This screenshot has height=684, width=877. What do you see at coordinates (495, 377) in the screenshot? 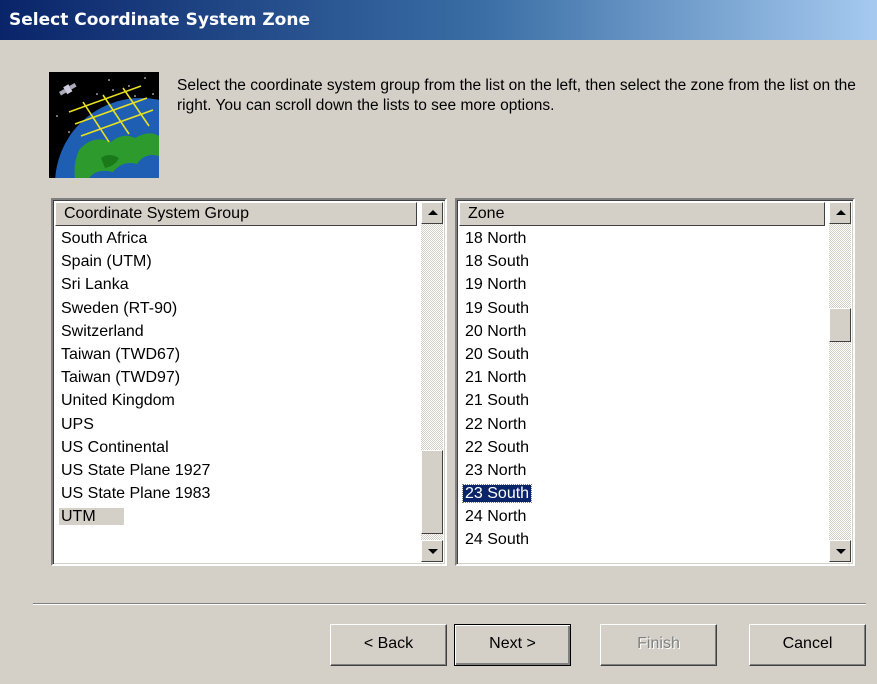
I see `list-item: 21 North` at bounding box center [495, 377].